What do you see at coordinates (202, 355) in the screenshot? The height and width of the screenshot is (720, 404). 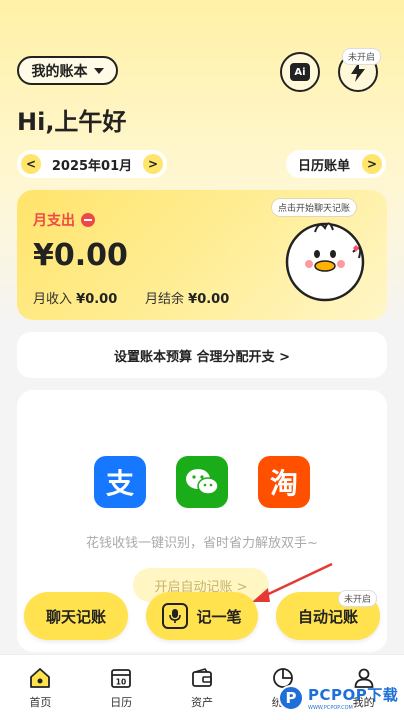 I see `budget-setup-button: 设置账本预算 合理分配开支 >` at bounding box center [202, 355].